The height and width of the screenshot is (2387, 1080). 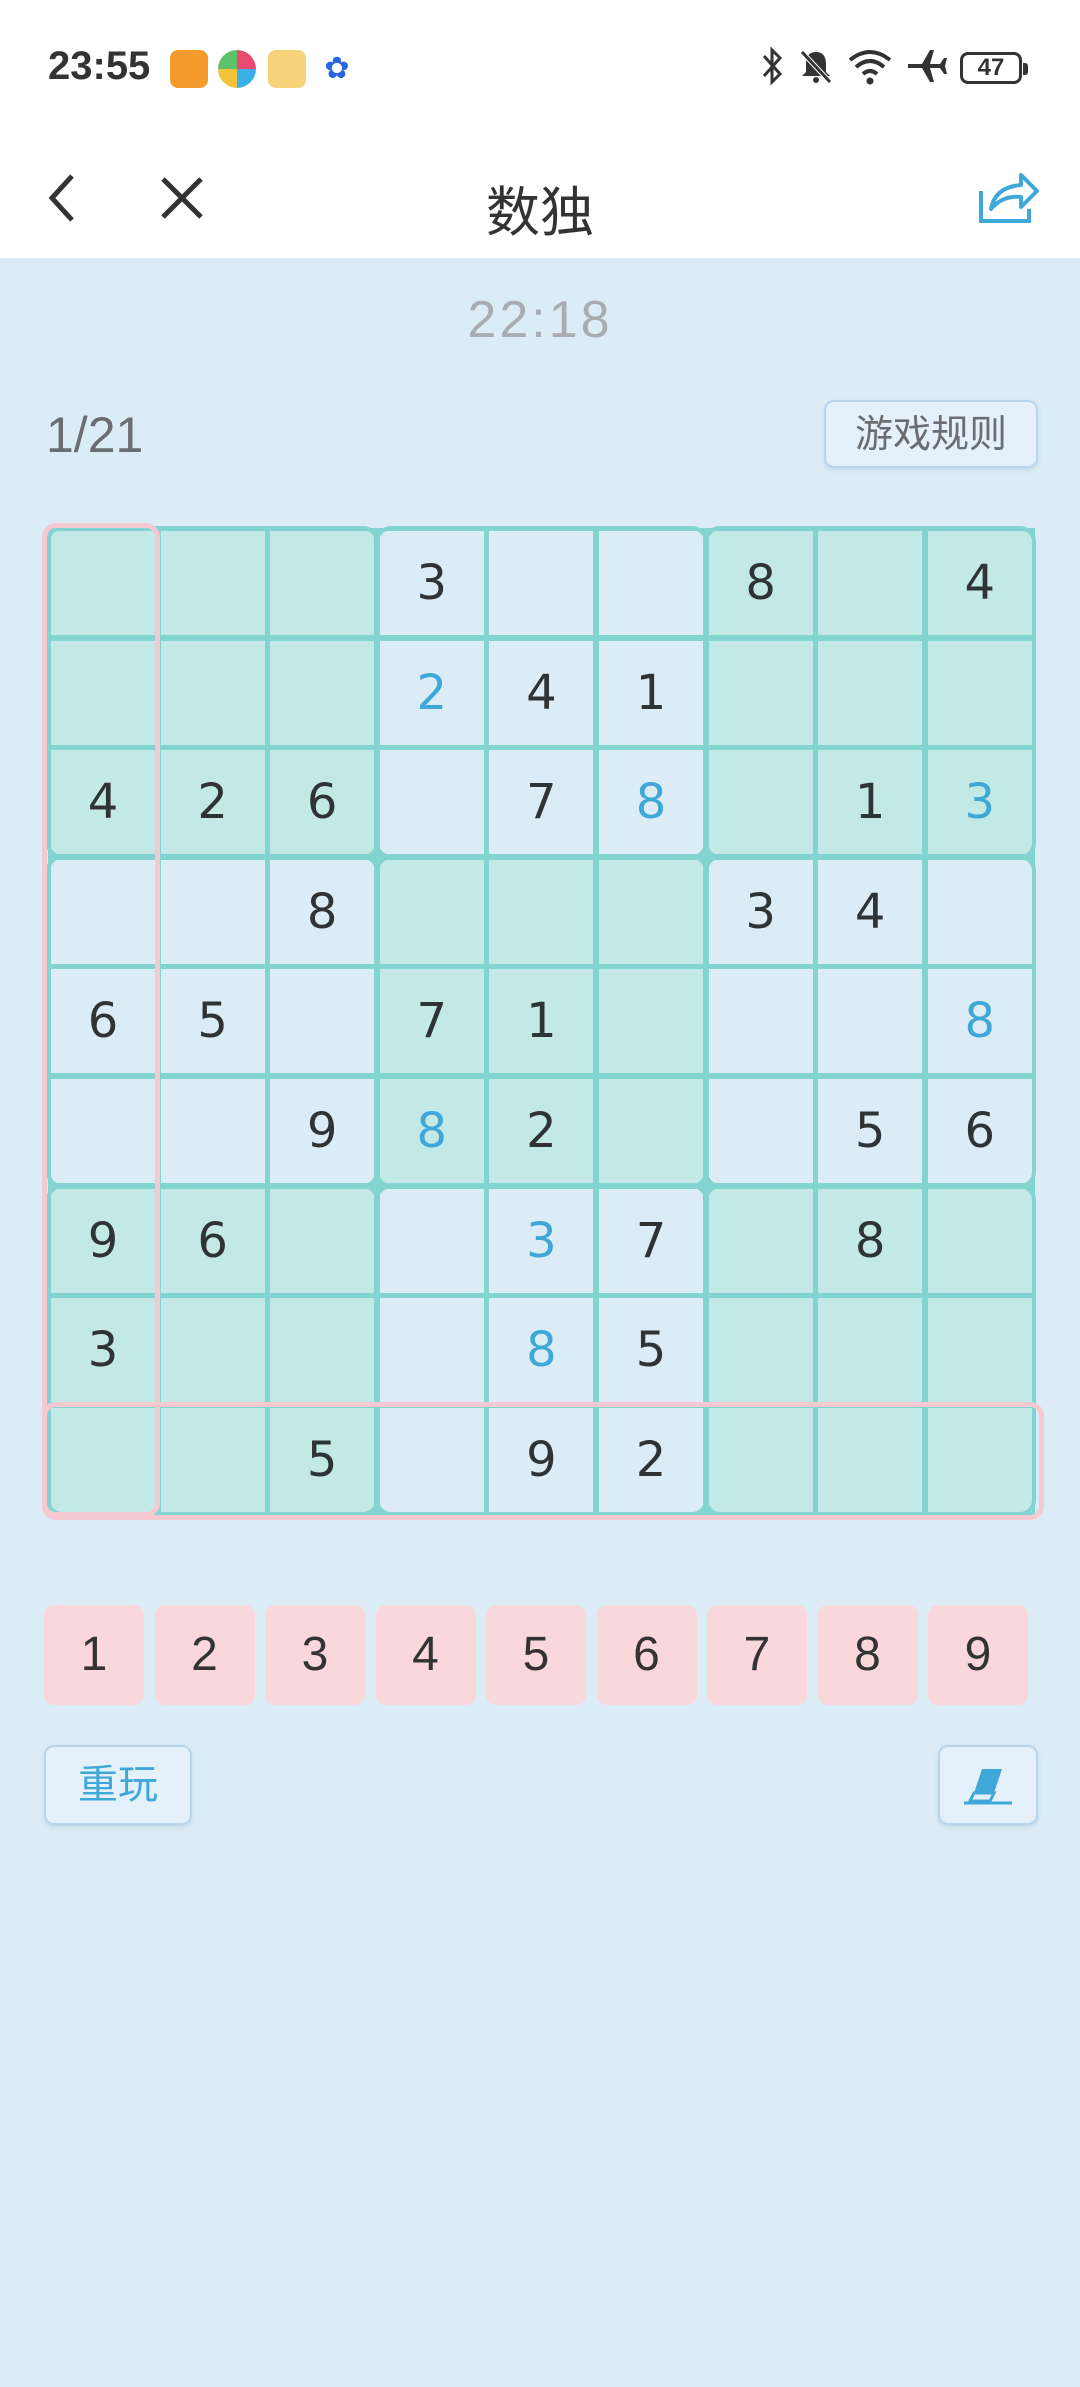 What do you see at coordinates (870, 1350) in the screenshot?
I see `sudoku-cell-r8c8` at bounding box center [870, 1350].